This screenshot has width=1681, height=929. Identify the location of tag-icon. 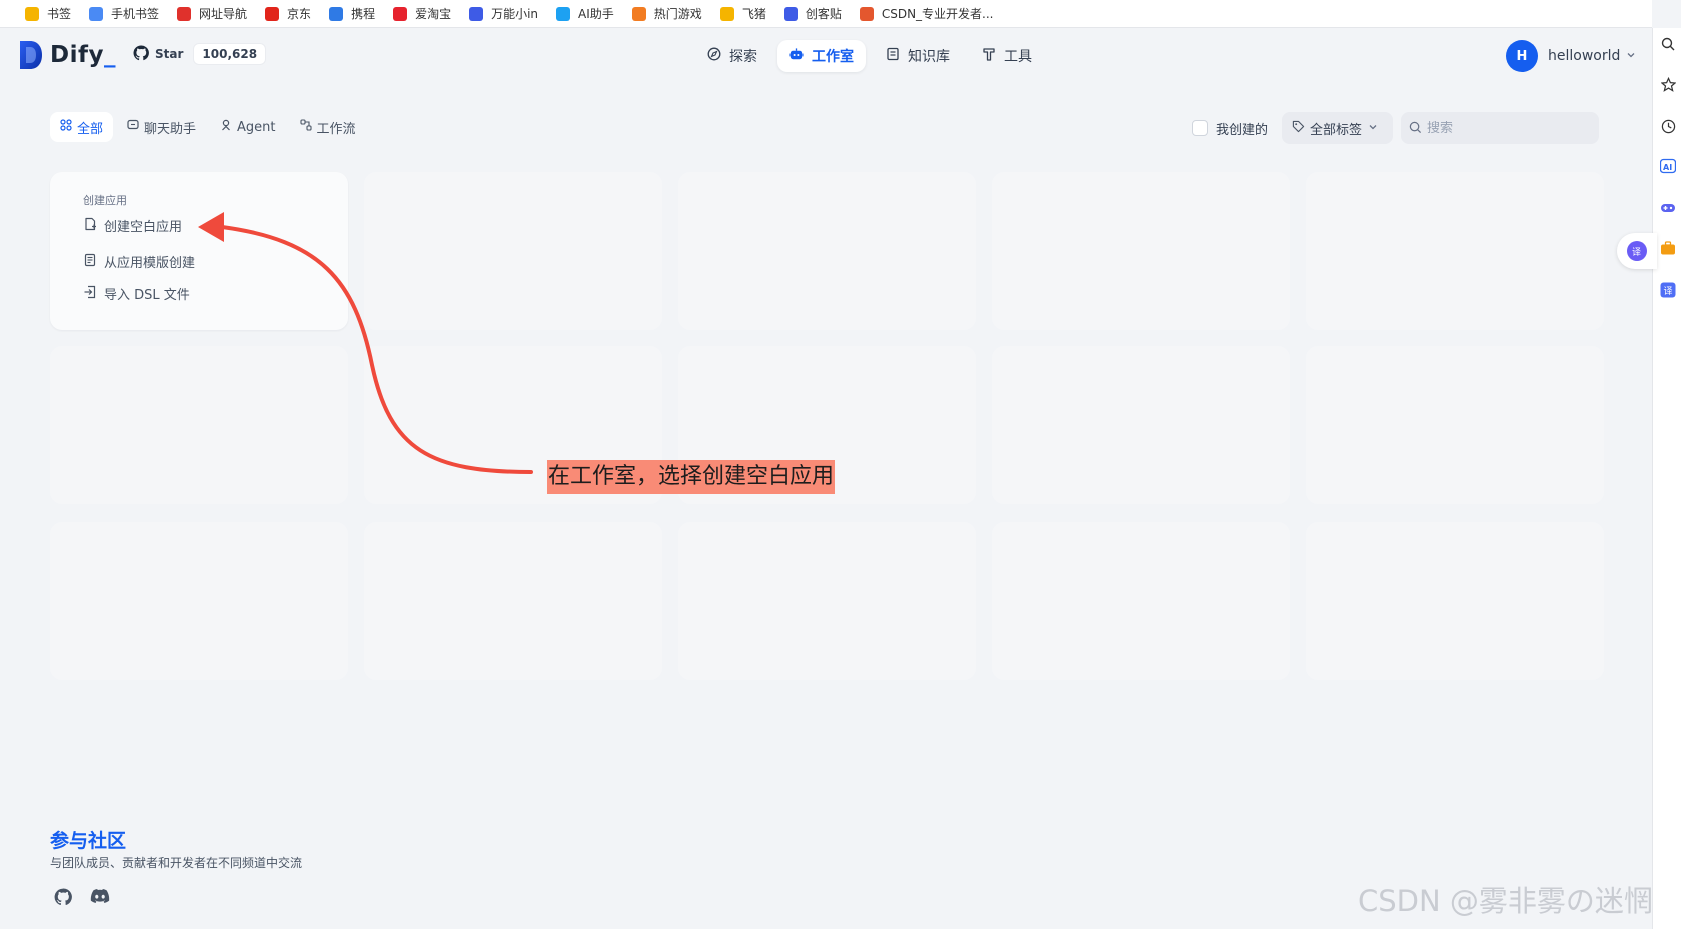
(1301, 128).